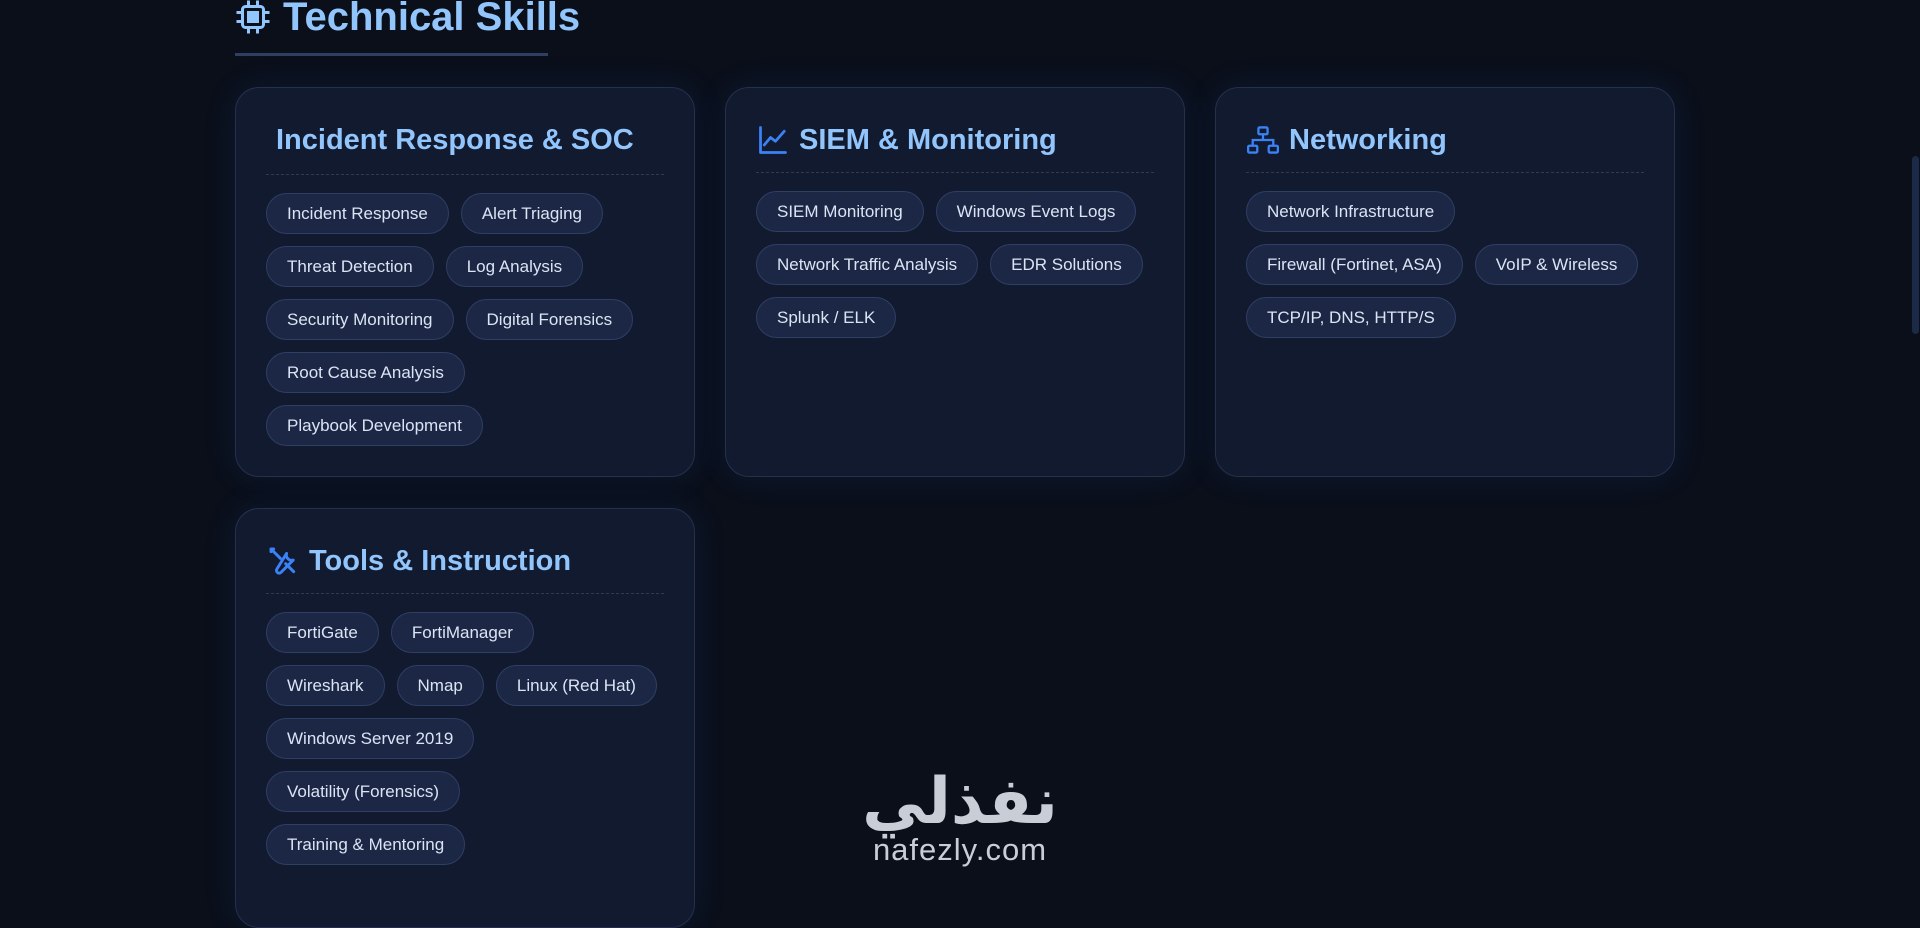  What do you see at coordinates (283, 561) in the screenshot?
I see `tools-icon` at bounding box center [283, 561].